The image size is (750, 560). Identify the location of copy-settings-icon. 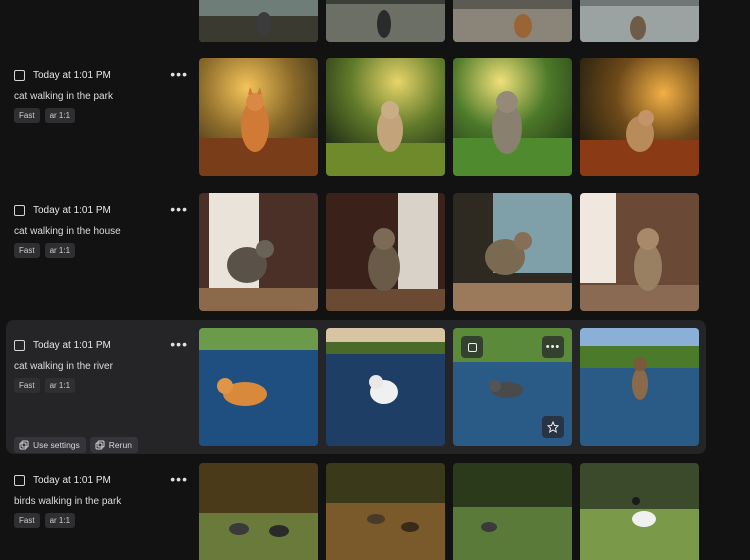
(24, 445).